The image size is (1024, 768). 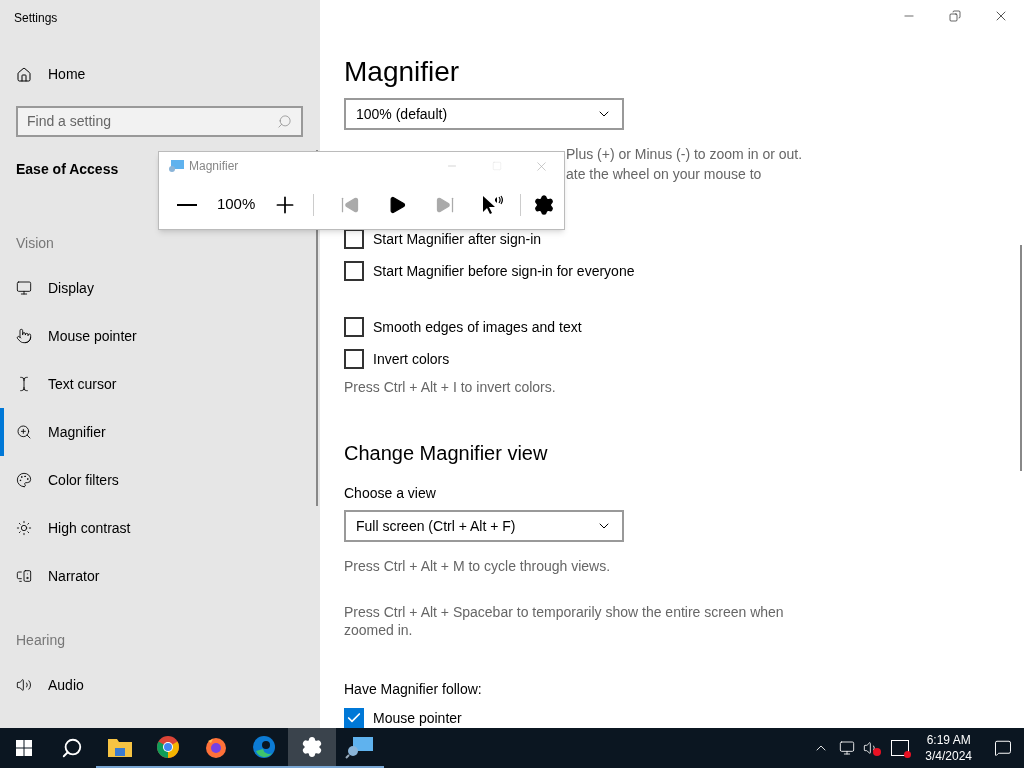 What do you see at coordinates (160, 576) in the screenshot?
I see `nav-item: Narrator` at bounding box center [160, 576].